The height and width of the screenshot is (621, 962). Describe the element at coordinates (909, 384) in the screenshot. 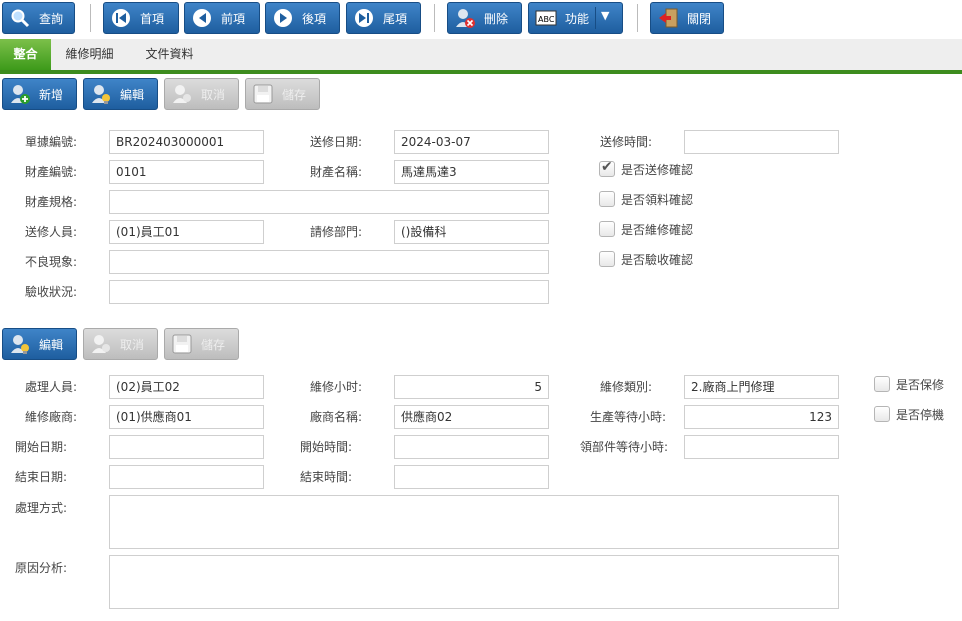

I see `warranty-checkbox: 是否保修` at that location.